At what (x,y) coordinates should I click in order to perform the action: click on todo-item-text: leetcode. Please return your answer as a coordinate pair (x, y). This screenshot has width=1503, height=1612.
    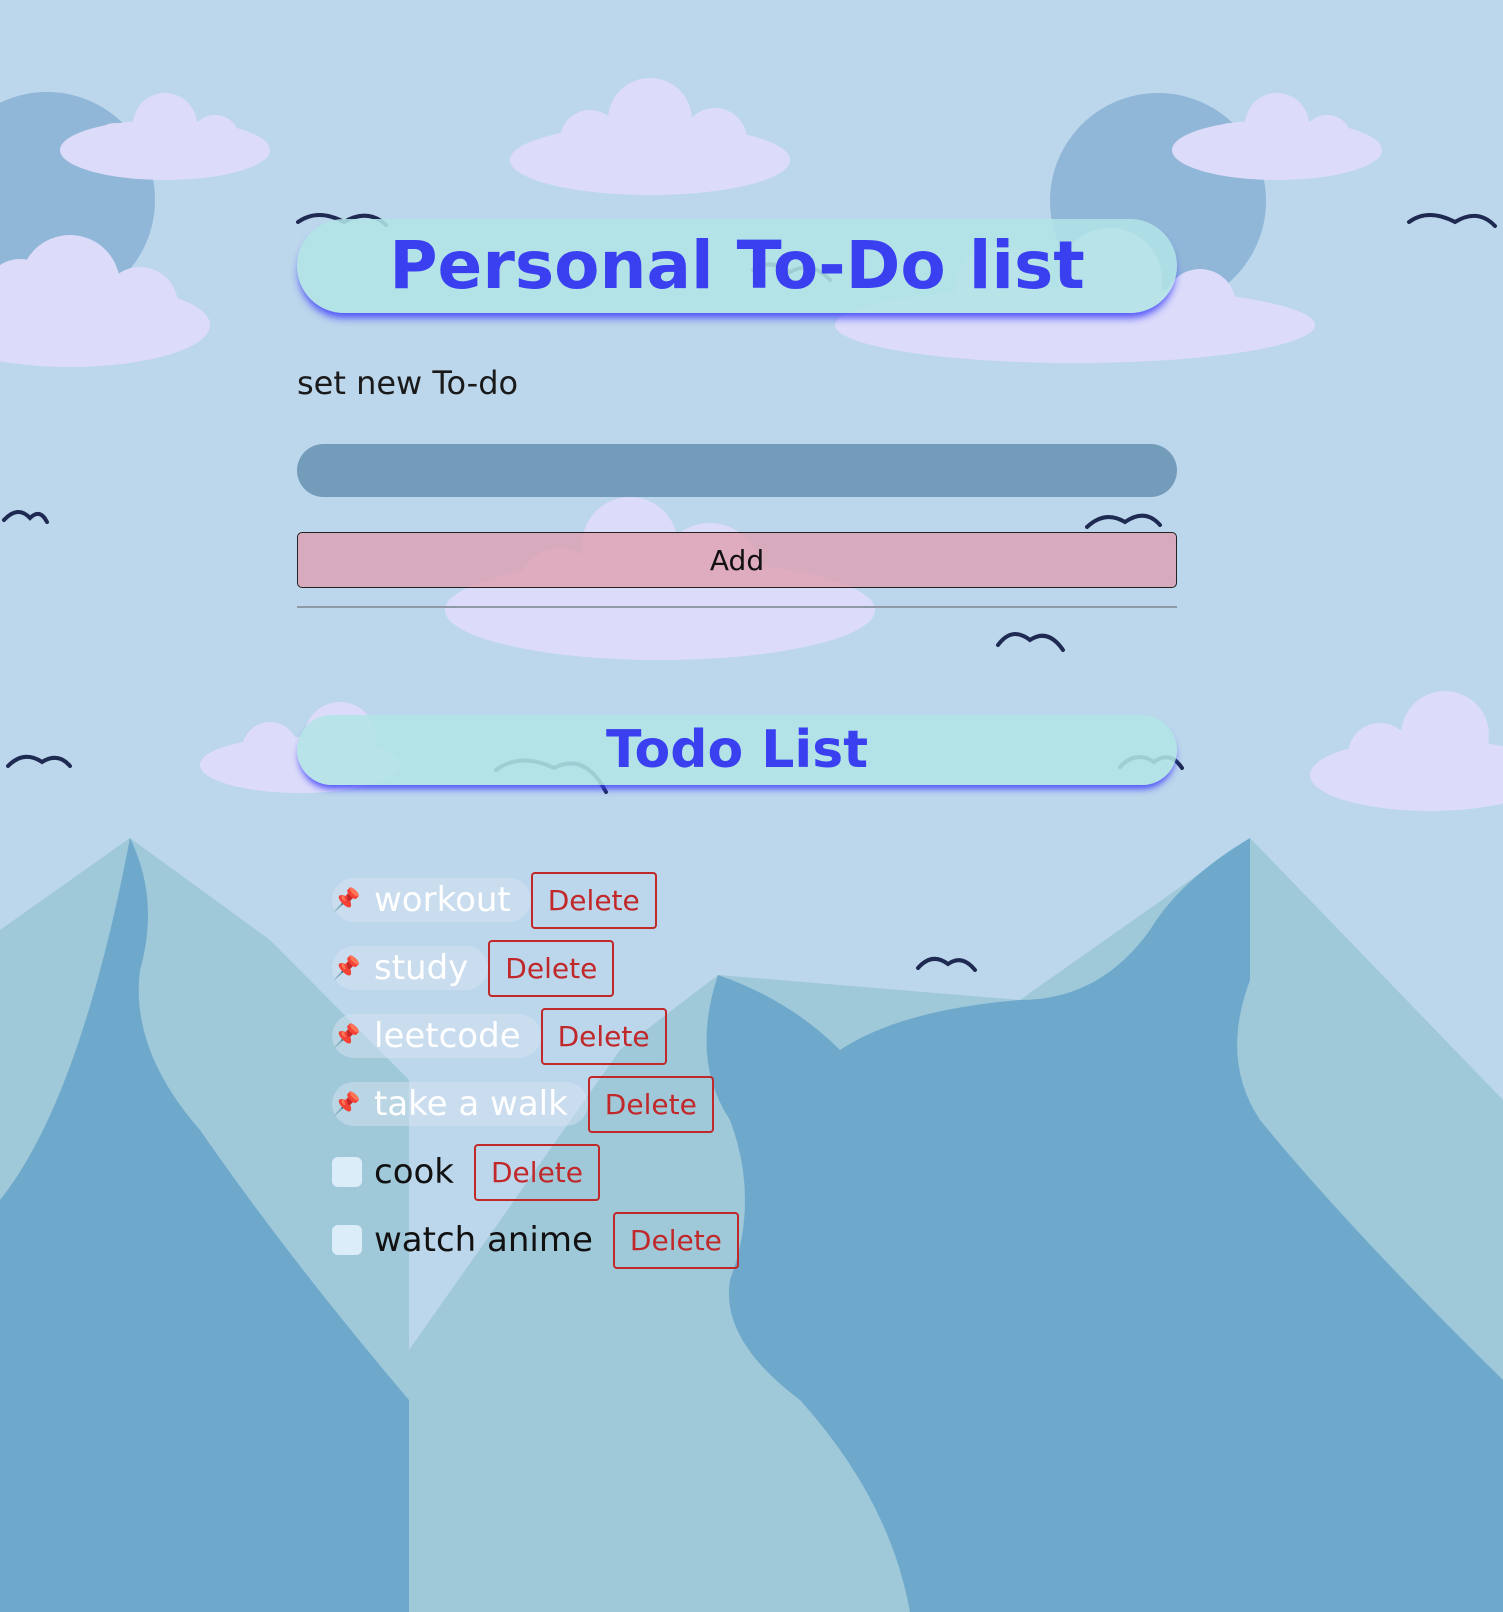
    Looking at the image, I should click on (447, 1036).